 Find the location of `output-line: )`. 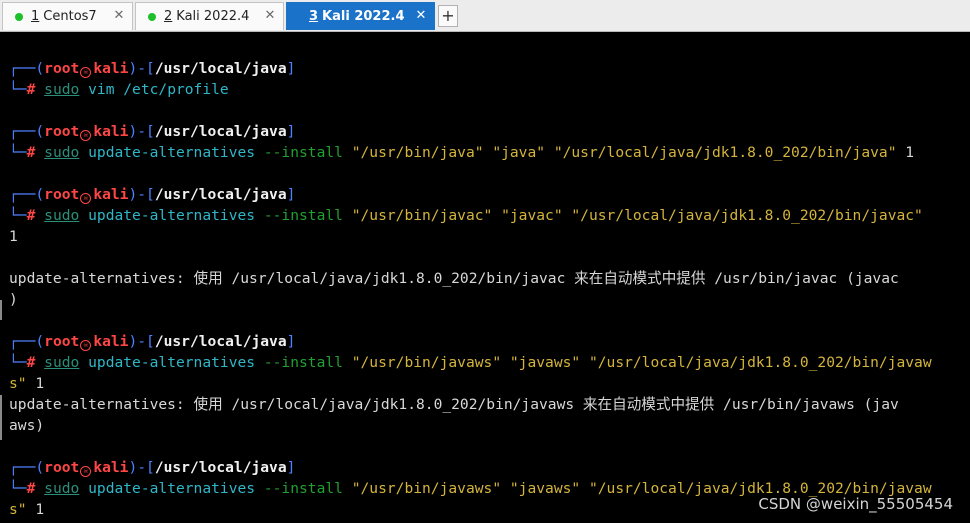

output-line: ) is located at coordinates (13, 299).